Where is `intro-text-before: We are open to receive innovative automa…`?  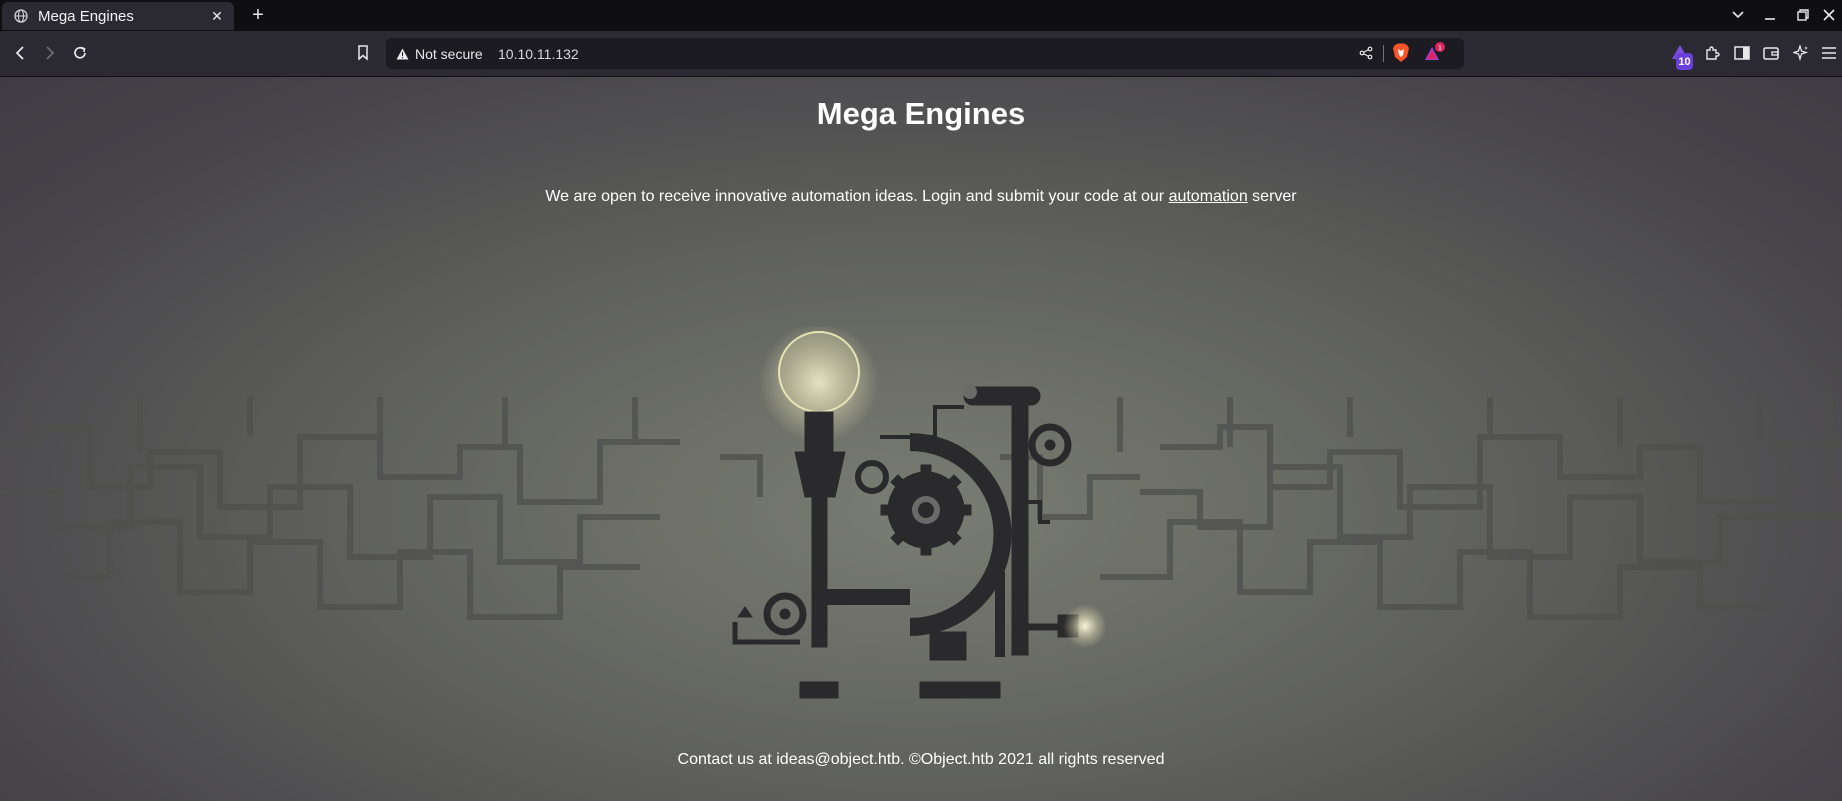 intro-text-before: We are open to receive innovative automa… is located at coordinates (857, 196).